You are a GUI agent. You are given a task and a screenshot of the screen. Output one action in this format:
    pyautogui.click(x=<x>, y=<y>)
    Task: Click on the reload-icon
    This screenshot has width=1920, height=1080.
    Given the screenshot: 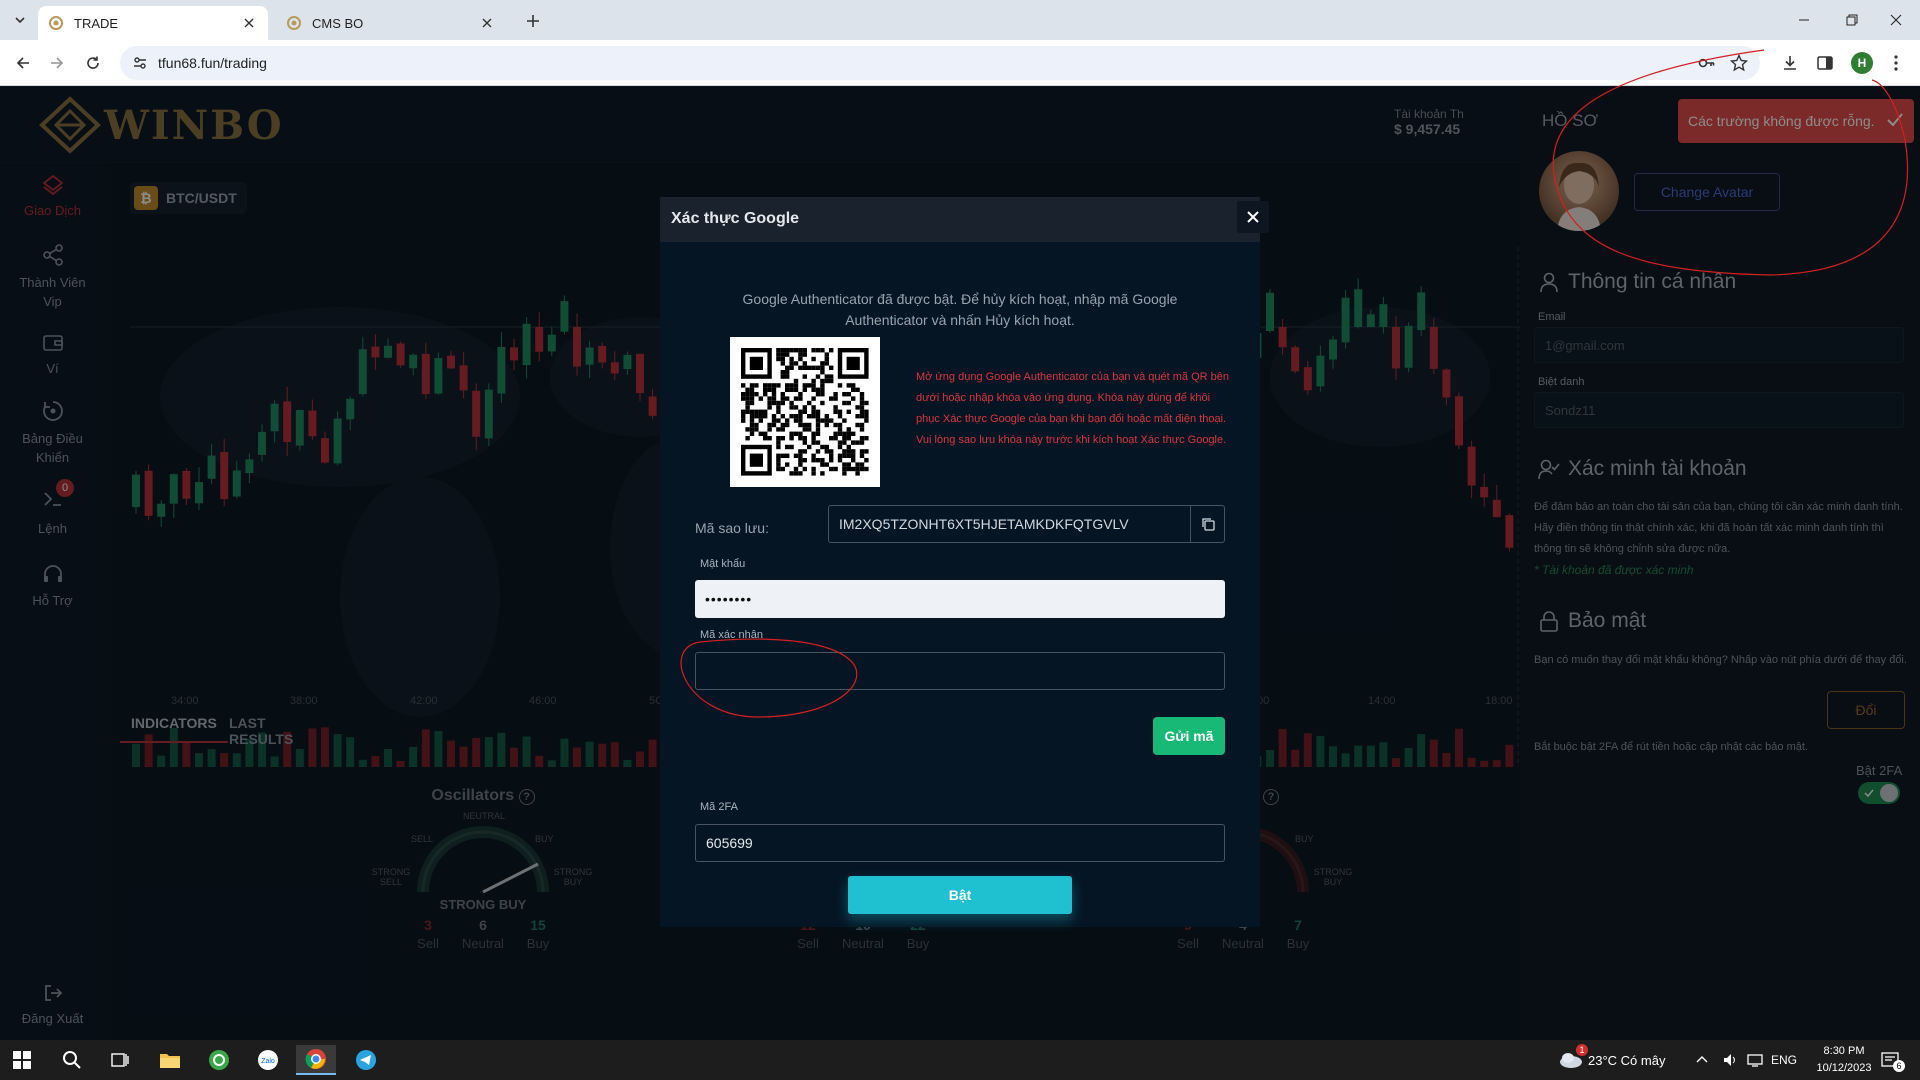 What is the action you would take?
    pyautogui.click(x=93, y=62)
    